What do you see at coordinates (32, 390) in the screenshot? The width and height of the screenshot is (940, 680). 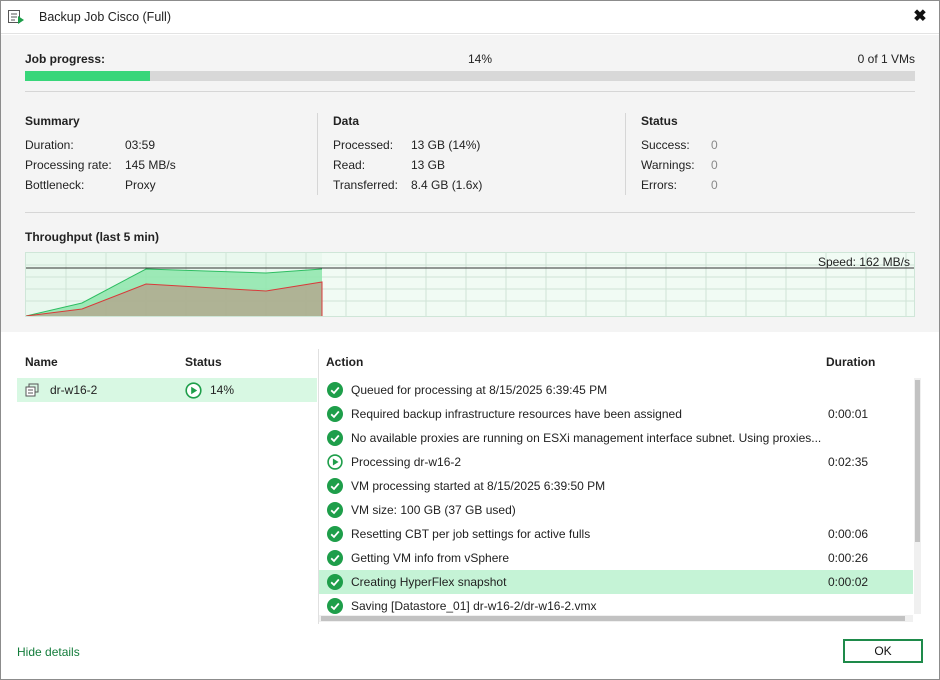 I see `vm-icon` at bounding box center [32, 390].